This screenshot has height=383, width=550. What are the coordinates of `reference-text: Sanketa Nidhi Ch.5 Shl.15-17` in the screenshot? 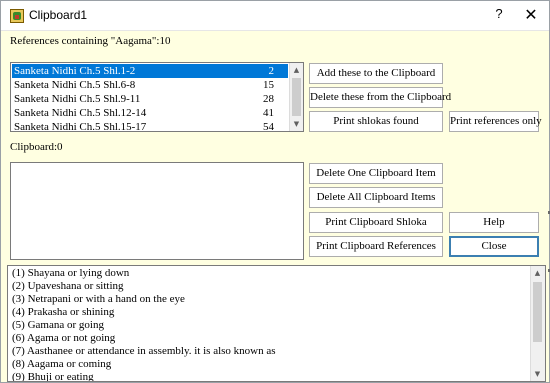 It's located at (80, 126).